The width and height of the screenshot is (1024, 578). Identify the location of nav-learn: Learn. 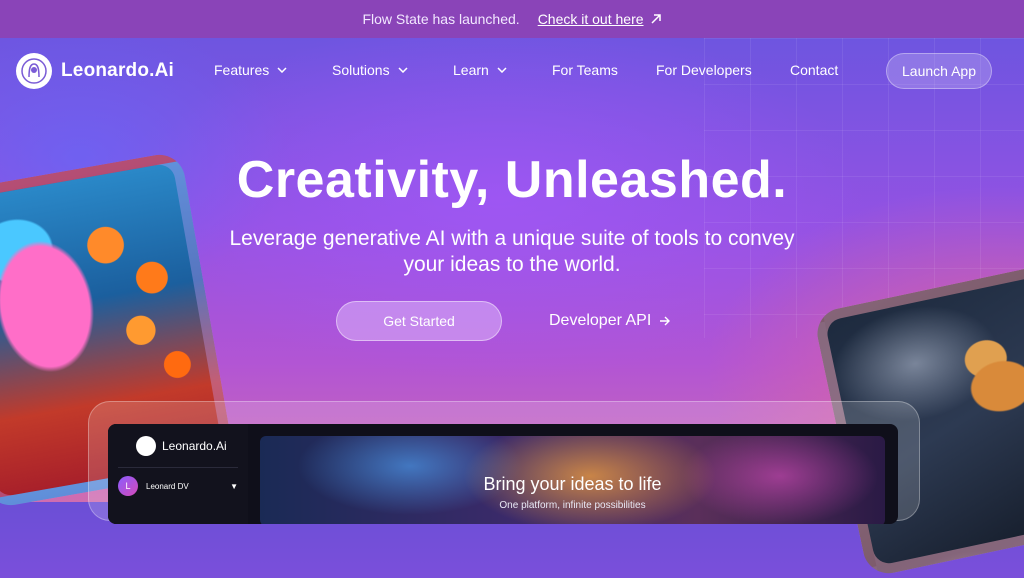
(480, 70).